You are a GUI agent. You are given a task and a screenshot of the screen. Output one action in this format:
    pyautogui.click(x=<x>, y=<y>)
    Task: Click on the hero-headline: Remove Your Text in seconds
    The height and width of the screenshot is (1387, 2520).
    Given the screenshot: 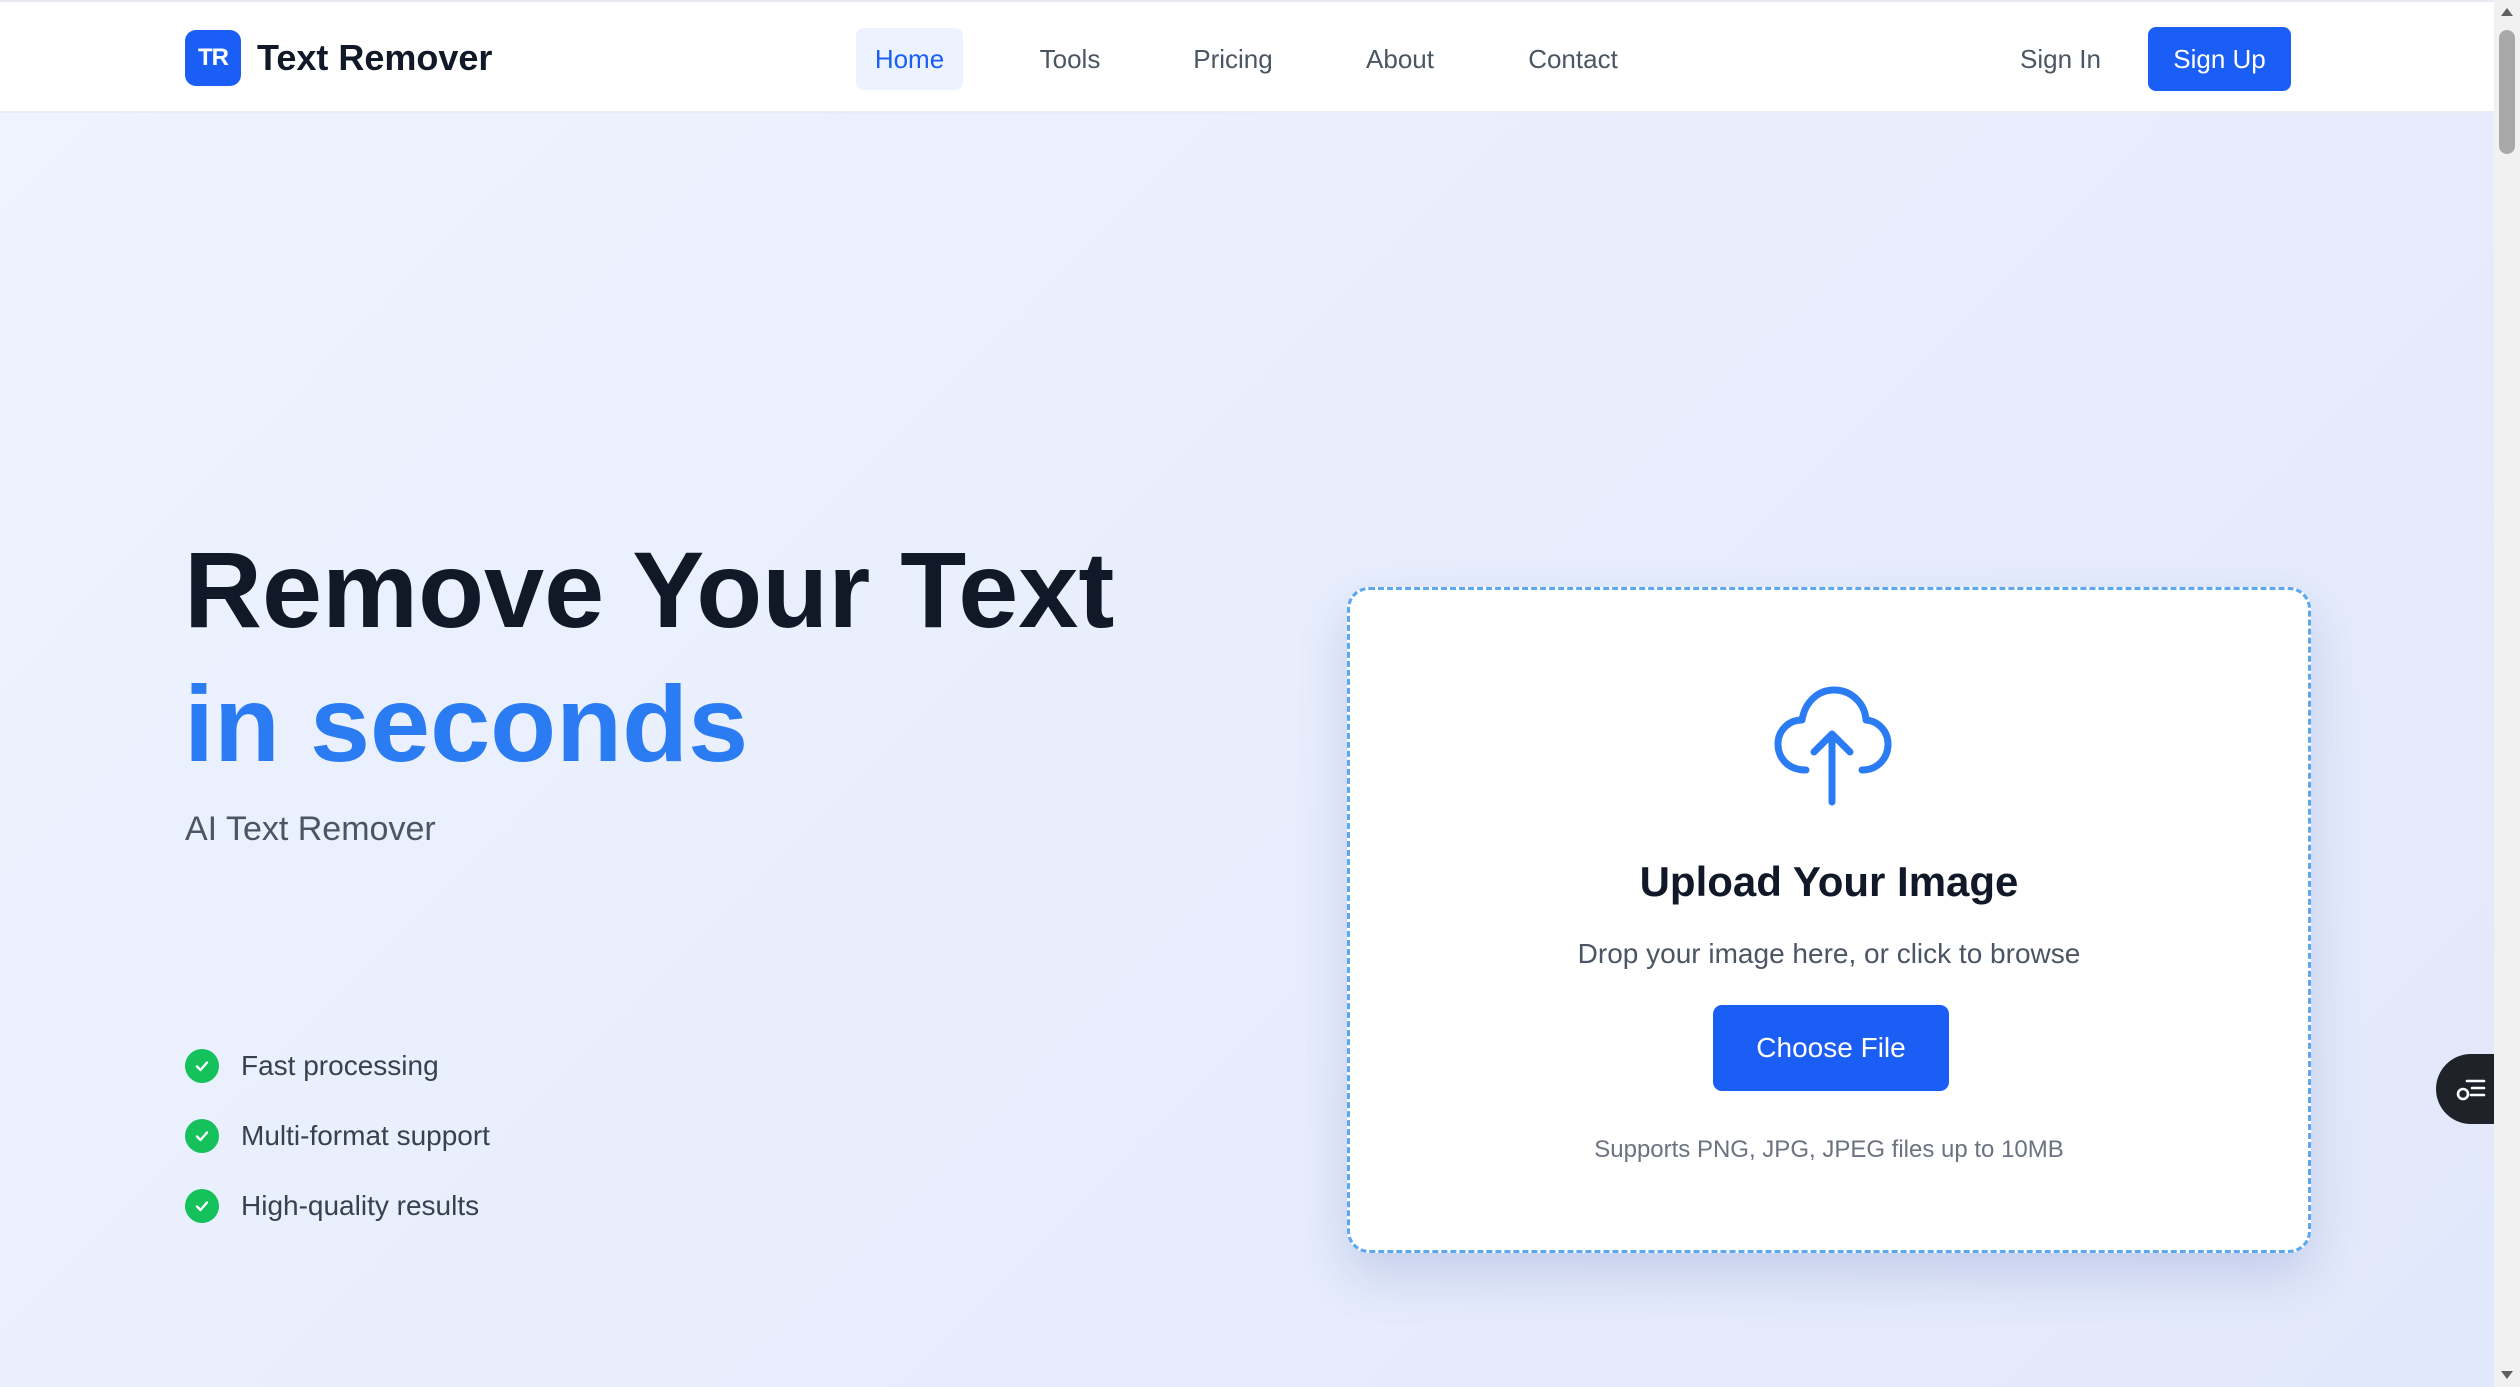 What is the action you would take?
    pyautogui.click(x=649, y=657)
    